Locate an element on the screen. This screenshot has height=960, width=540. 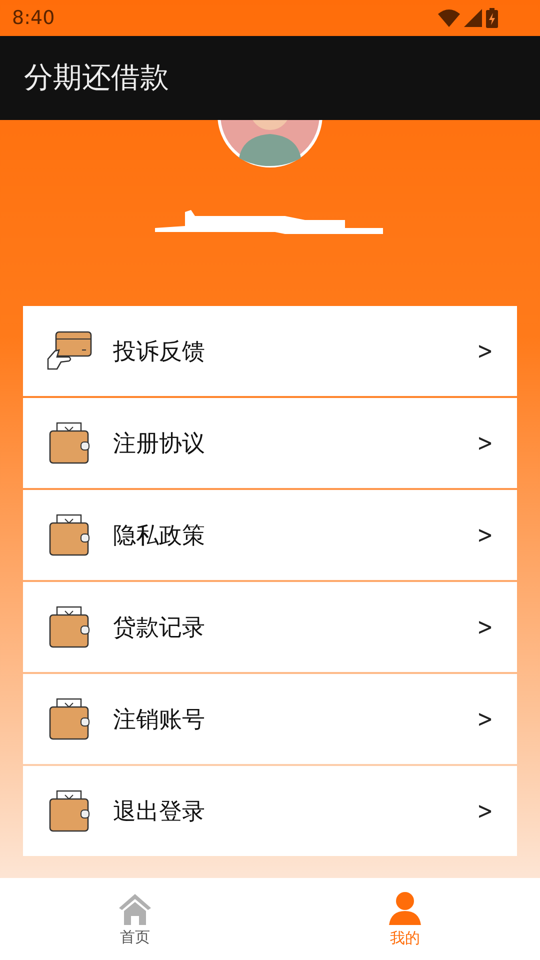
app-title: 分期还借款 is located at coordinates (96, 77).